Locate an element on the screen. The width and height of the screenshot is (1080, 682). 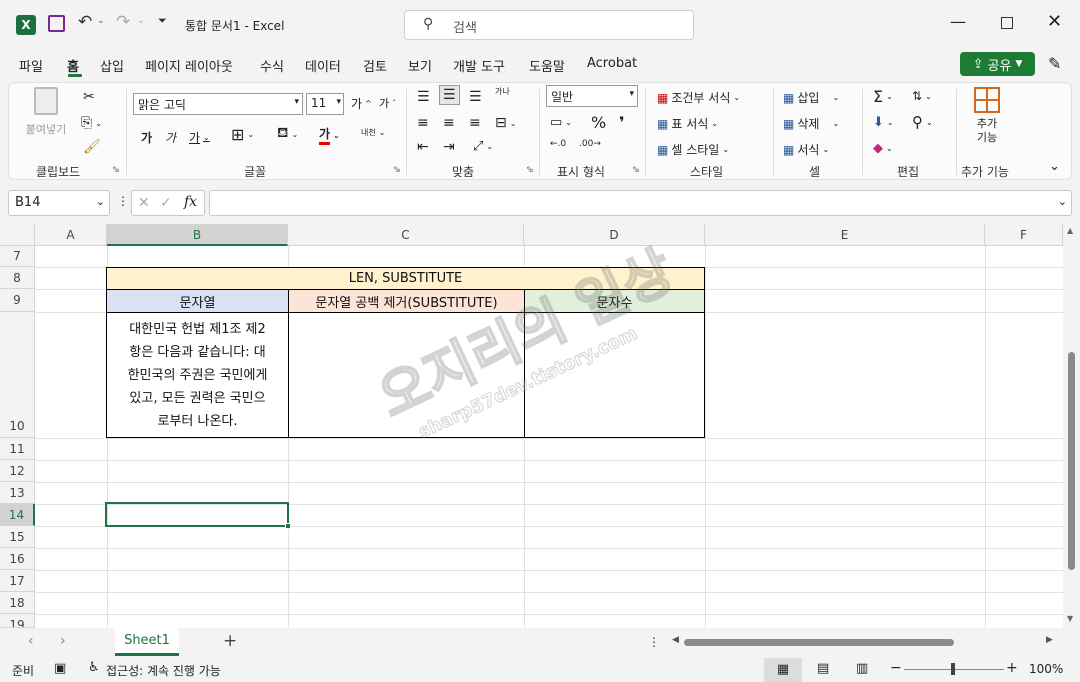
name-box: B14 ⌄ is located at coordinates (59, 203).